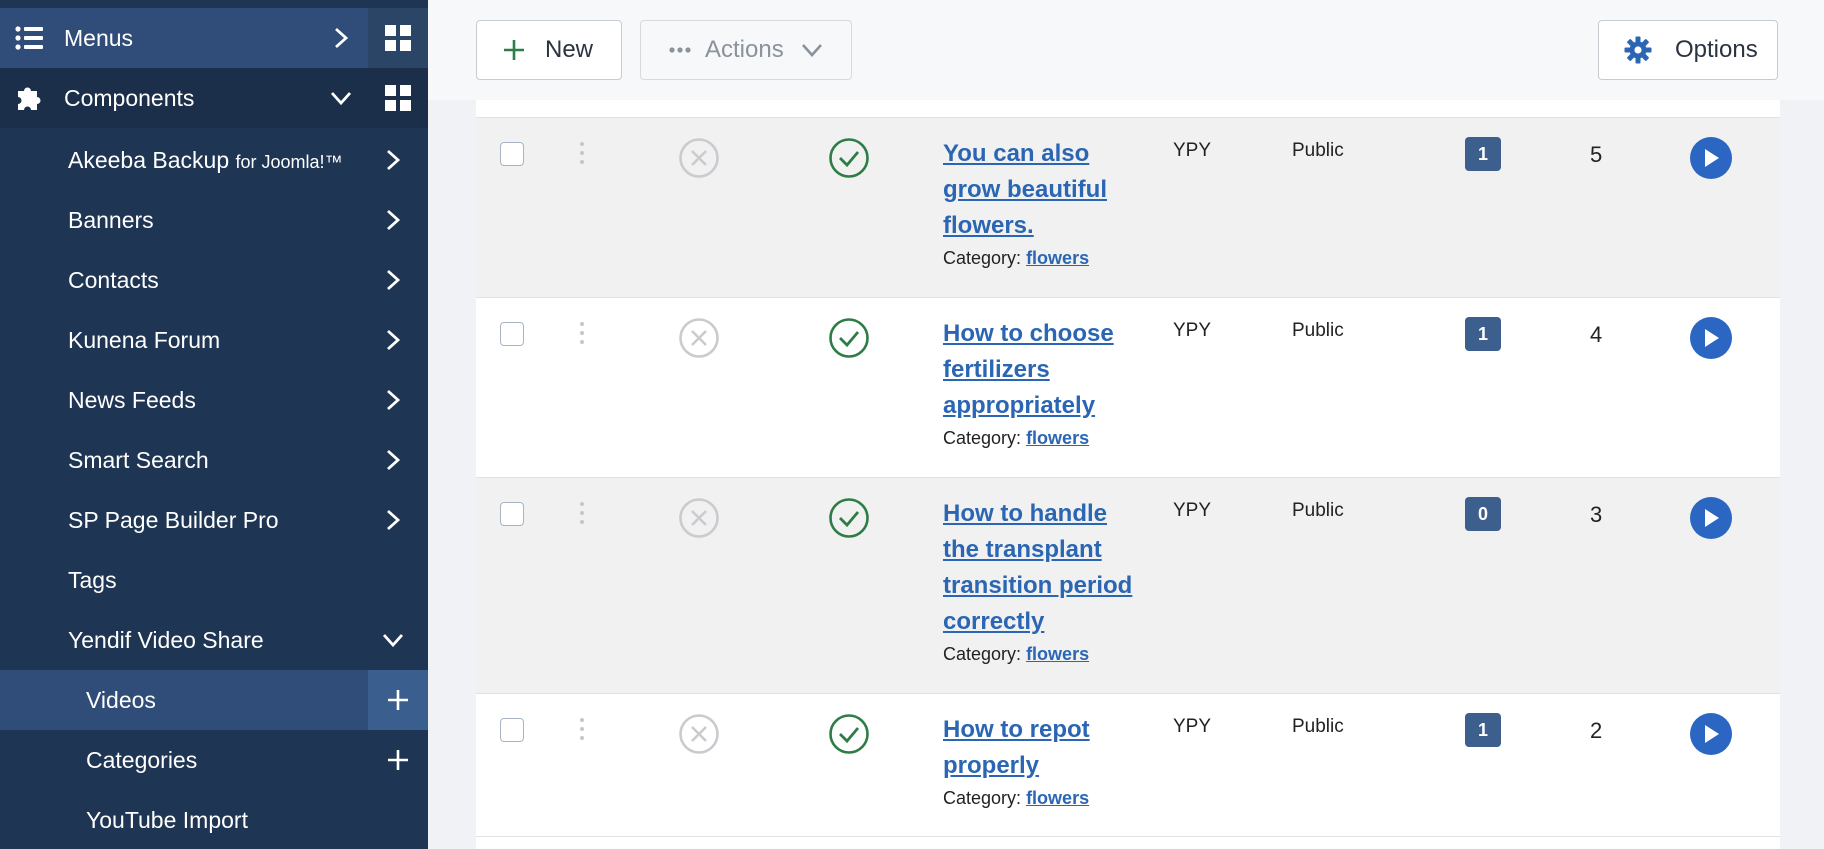 This screenshot has height=849, width=1824. I want to click on new-button: New, so click(549, 50).